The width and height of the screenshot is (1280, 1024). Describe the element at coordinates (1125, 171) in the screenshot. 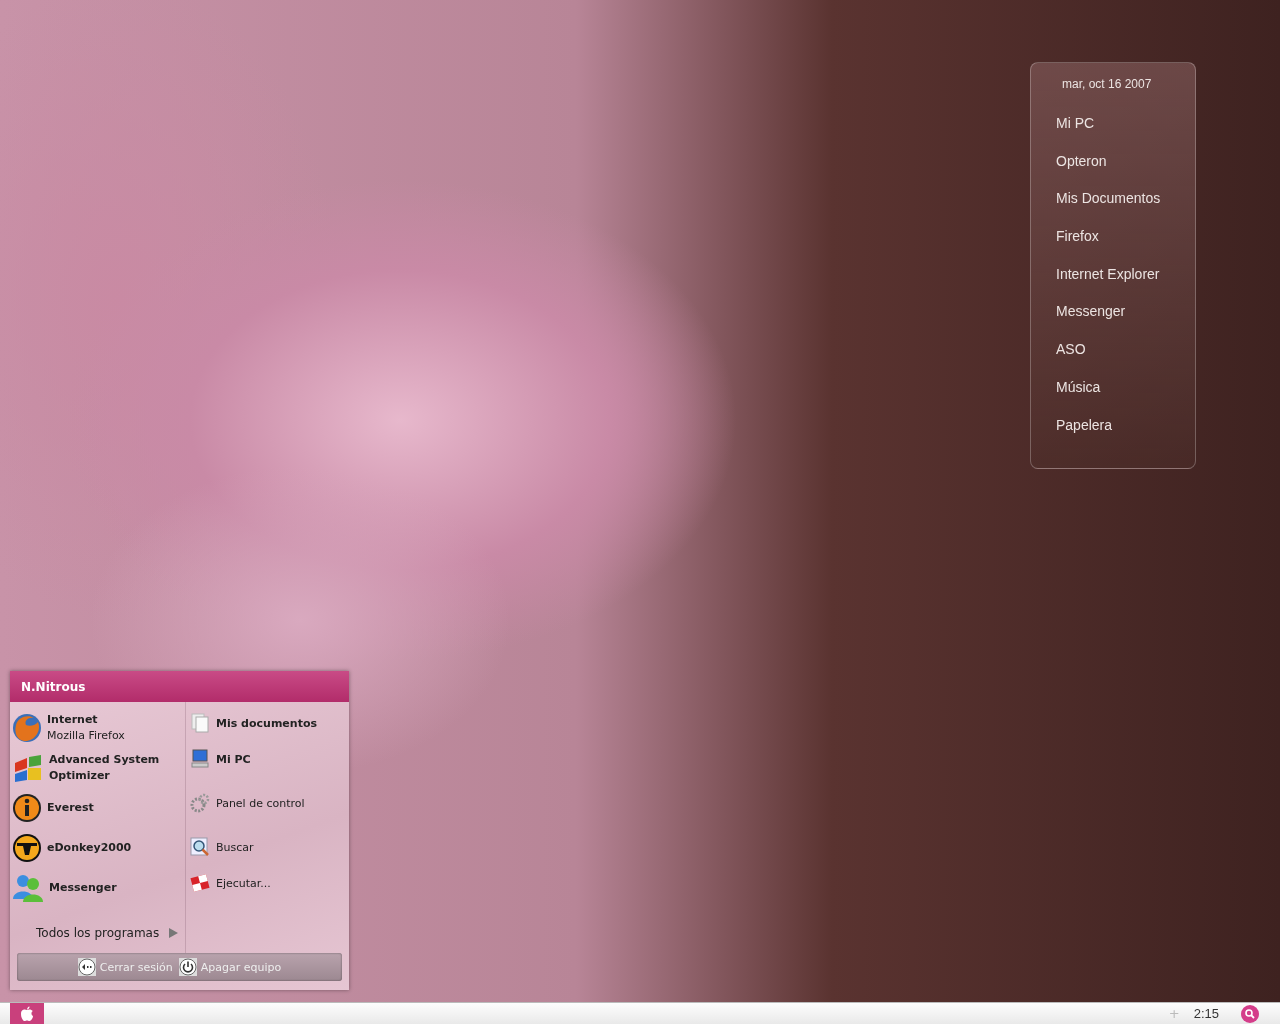

I see `launcher-item: Opteron` at that location.